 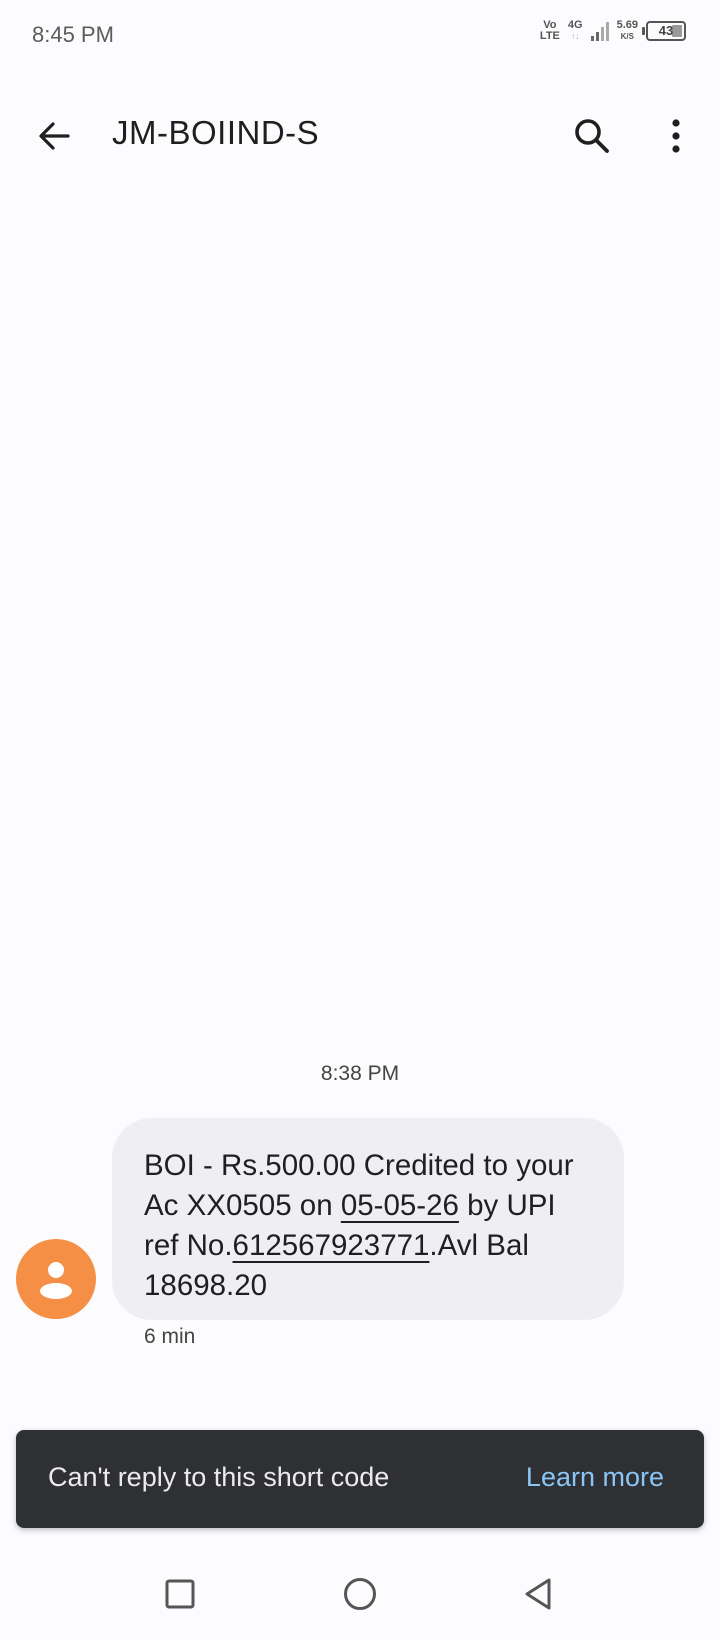 I want to click on network-type: 4G, so click(x=575, y=25).